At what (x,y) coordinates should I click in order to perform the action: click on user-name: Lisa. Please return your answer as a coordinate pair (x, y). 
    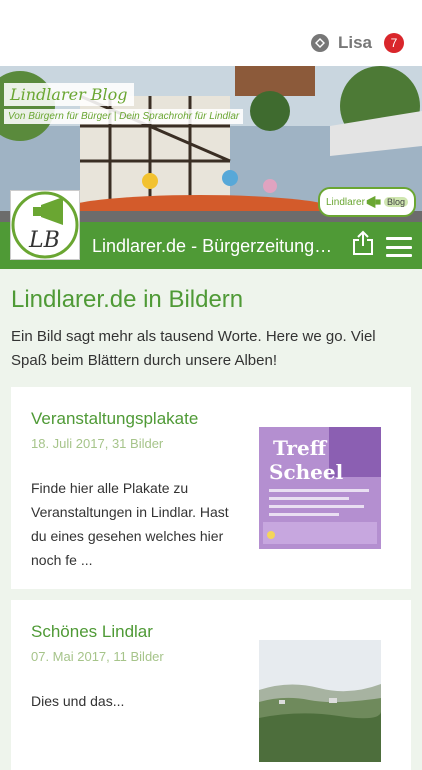
    Looking at the image, I should click on (354, 42).